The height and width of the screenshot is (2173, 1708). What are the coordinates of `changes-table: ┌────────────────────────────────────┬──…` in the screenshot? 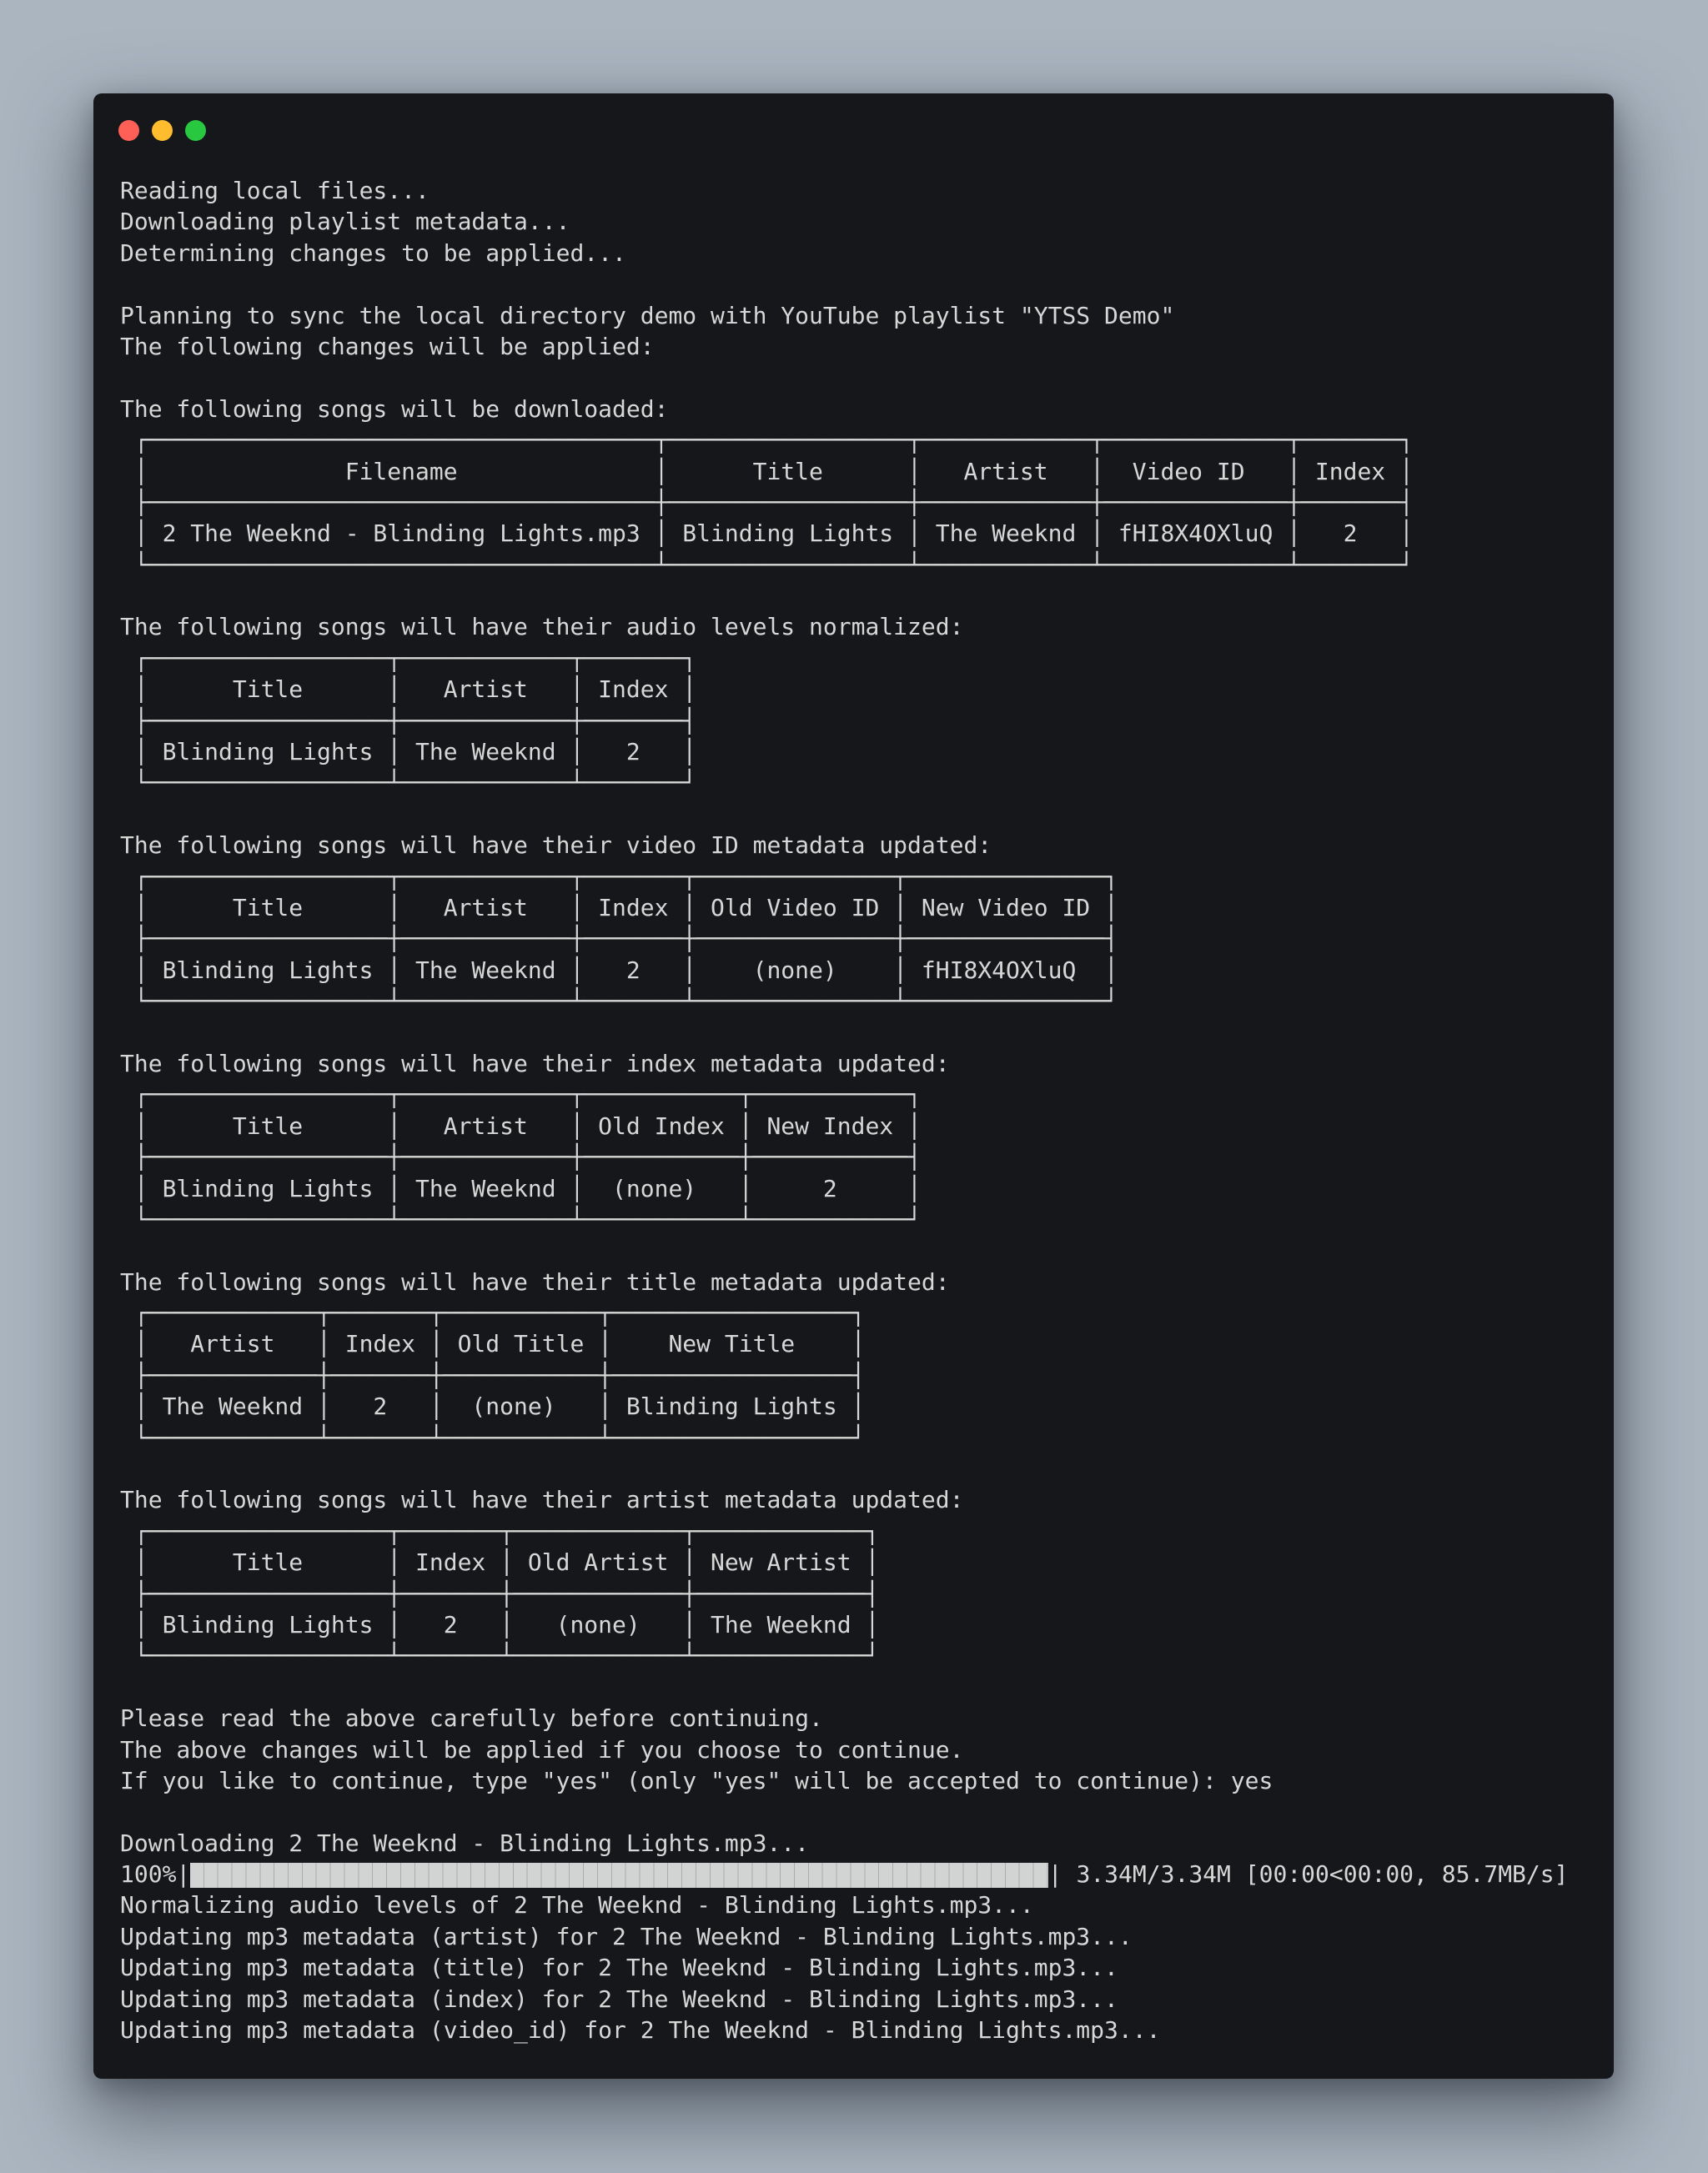 It's located at (844, 502).